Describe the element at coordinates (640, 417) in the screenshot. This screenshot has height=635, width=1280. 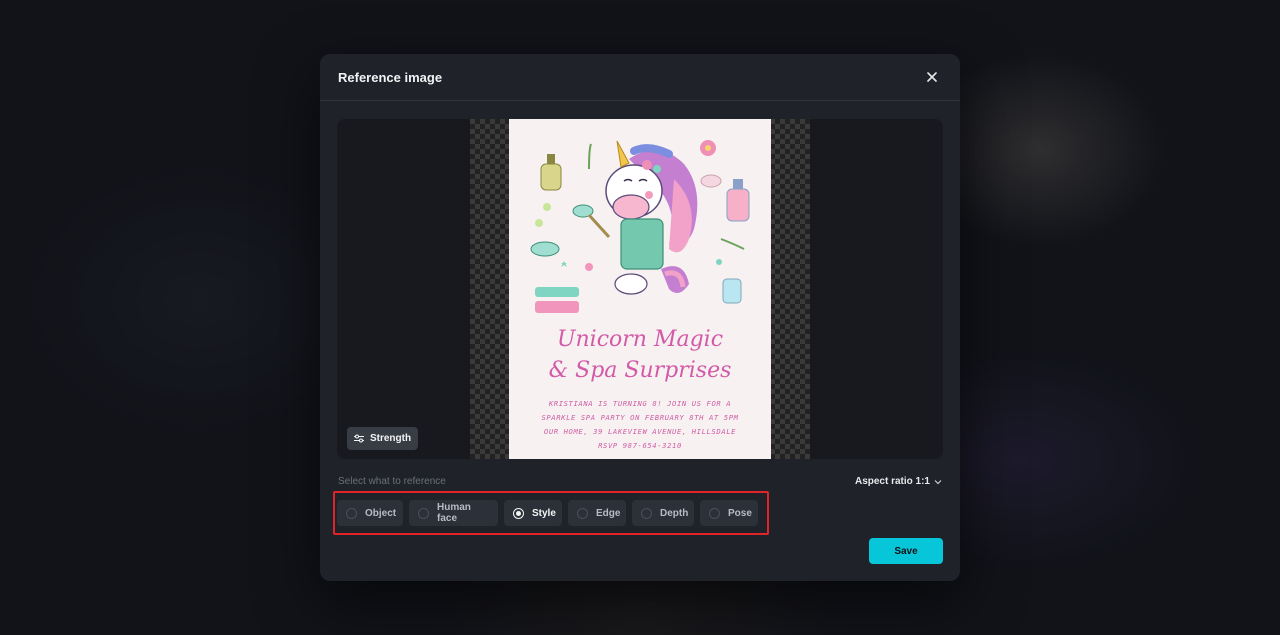
I see `invite-detail-line: SPARKLE SPA PARTY ON FEBRUARY 8TH AT 5PM` at that location.